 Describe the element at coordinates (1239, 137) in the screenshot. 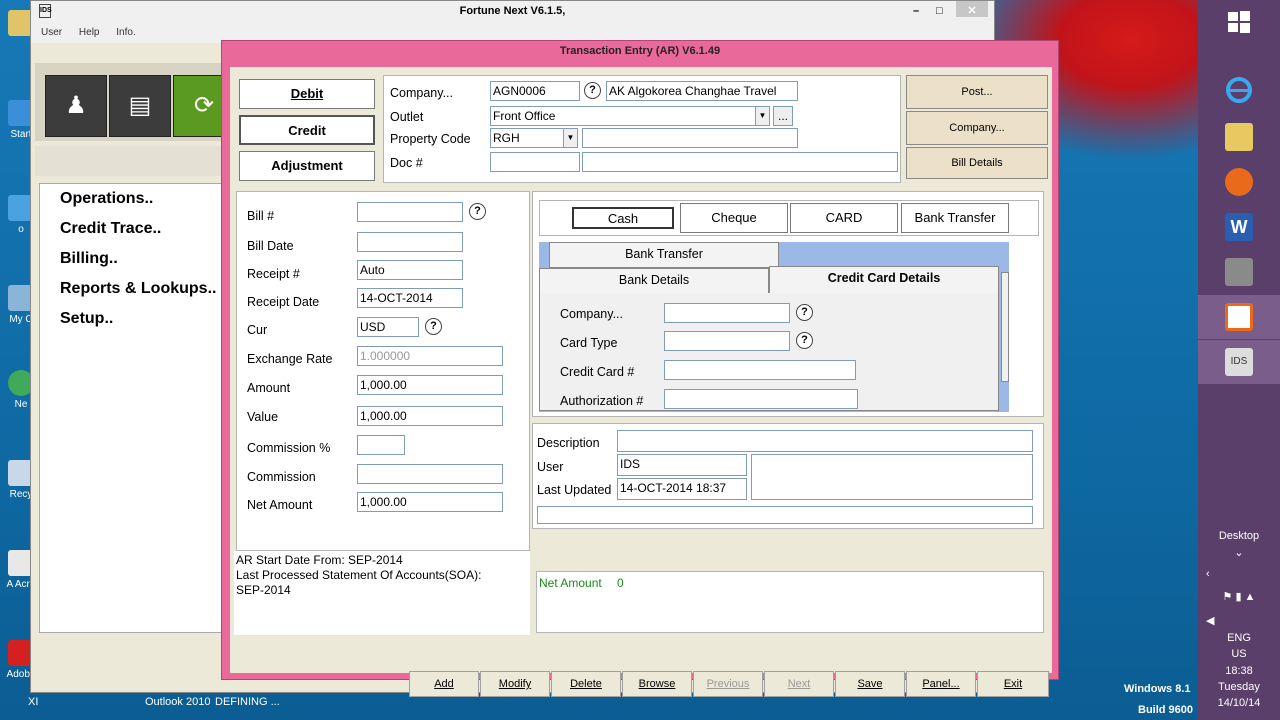

I see `file-explorer-icon` at that location.